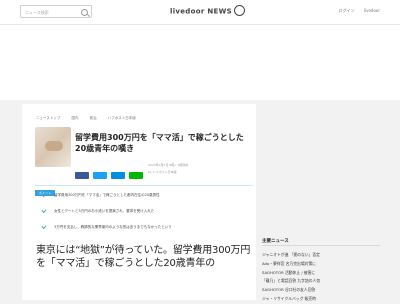 The image size is (400, 304). What do you see at coordinates (144, 187) in the screenshot?
I see `points-header: ポイント` at bounding box center [144, 187].